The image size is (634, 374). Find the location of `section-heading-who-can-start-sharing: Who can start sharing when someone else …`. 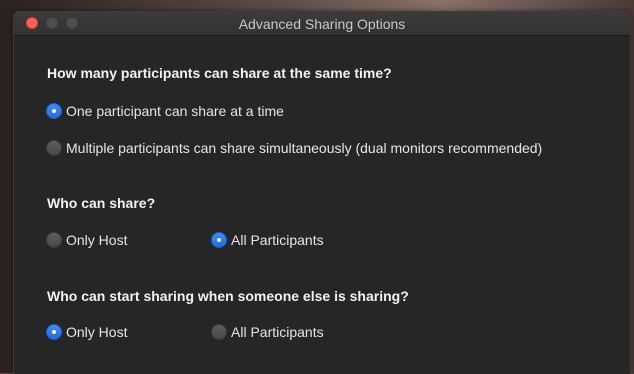

section-heading-who-can-start-sharing: Who can start sharing when someone else … is located at coordinates (228, 296).